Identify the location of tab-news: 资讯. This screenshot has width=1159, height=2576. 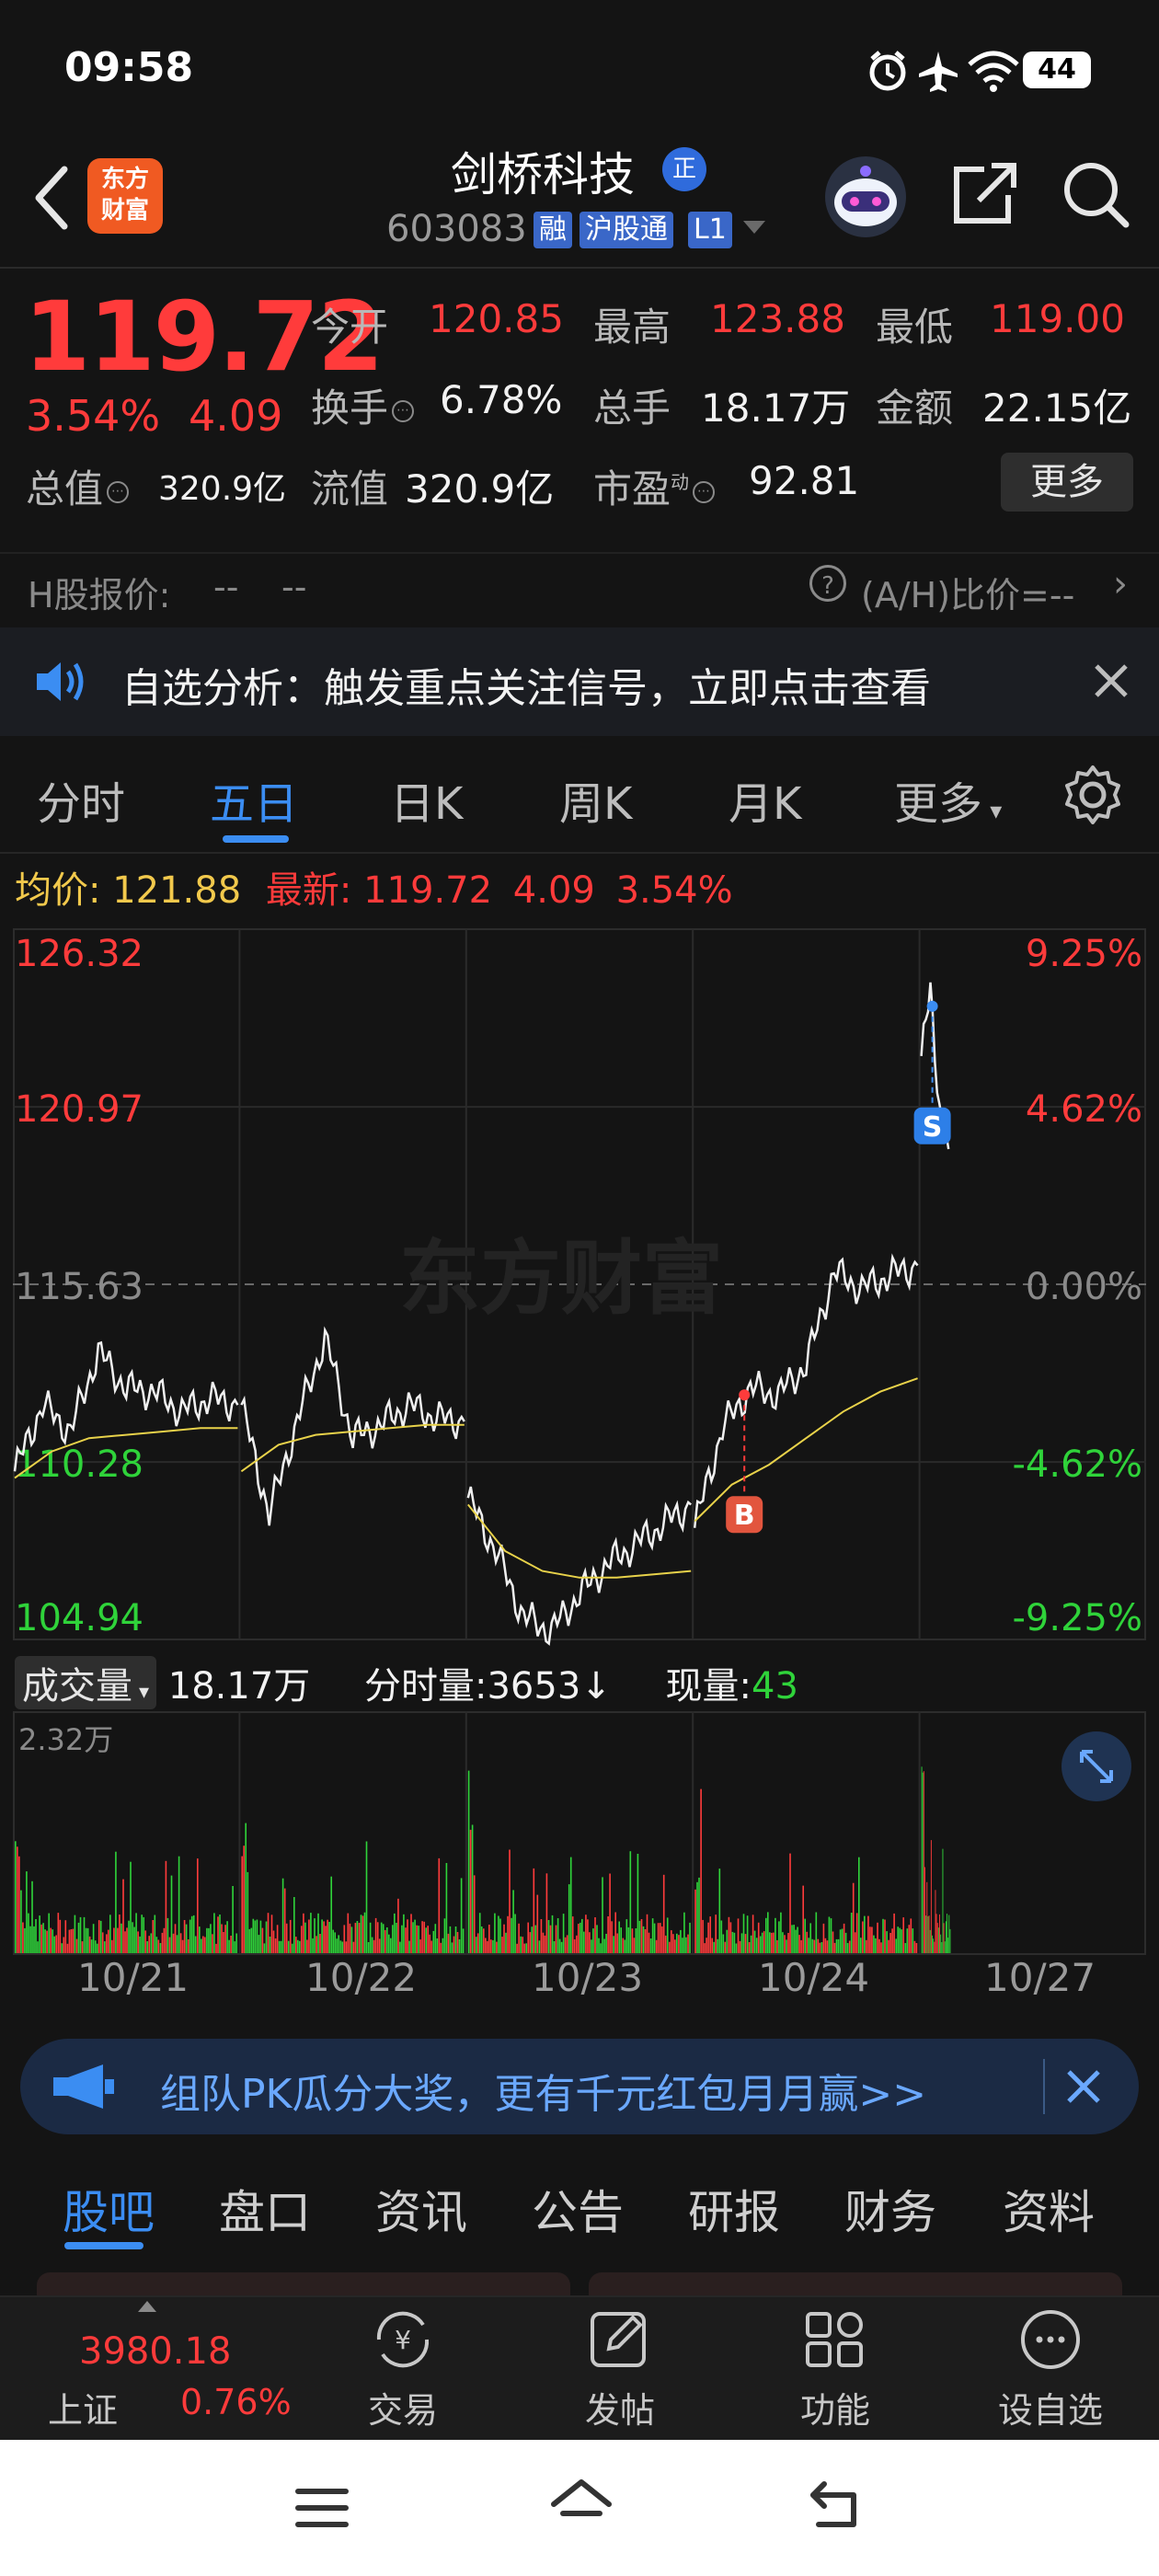
(421, 2209).